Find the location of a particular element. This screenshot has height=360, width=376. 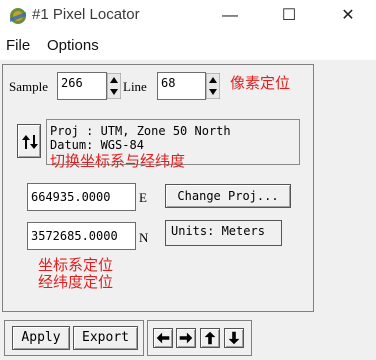

projection-text: Proj : UTM, Zone 50 North is located at coordinates (140, 131).